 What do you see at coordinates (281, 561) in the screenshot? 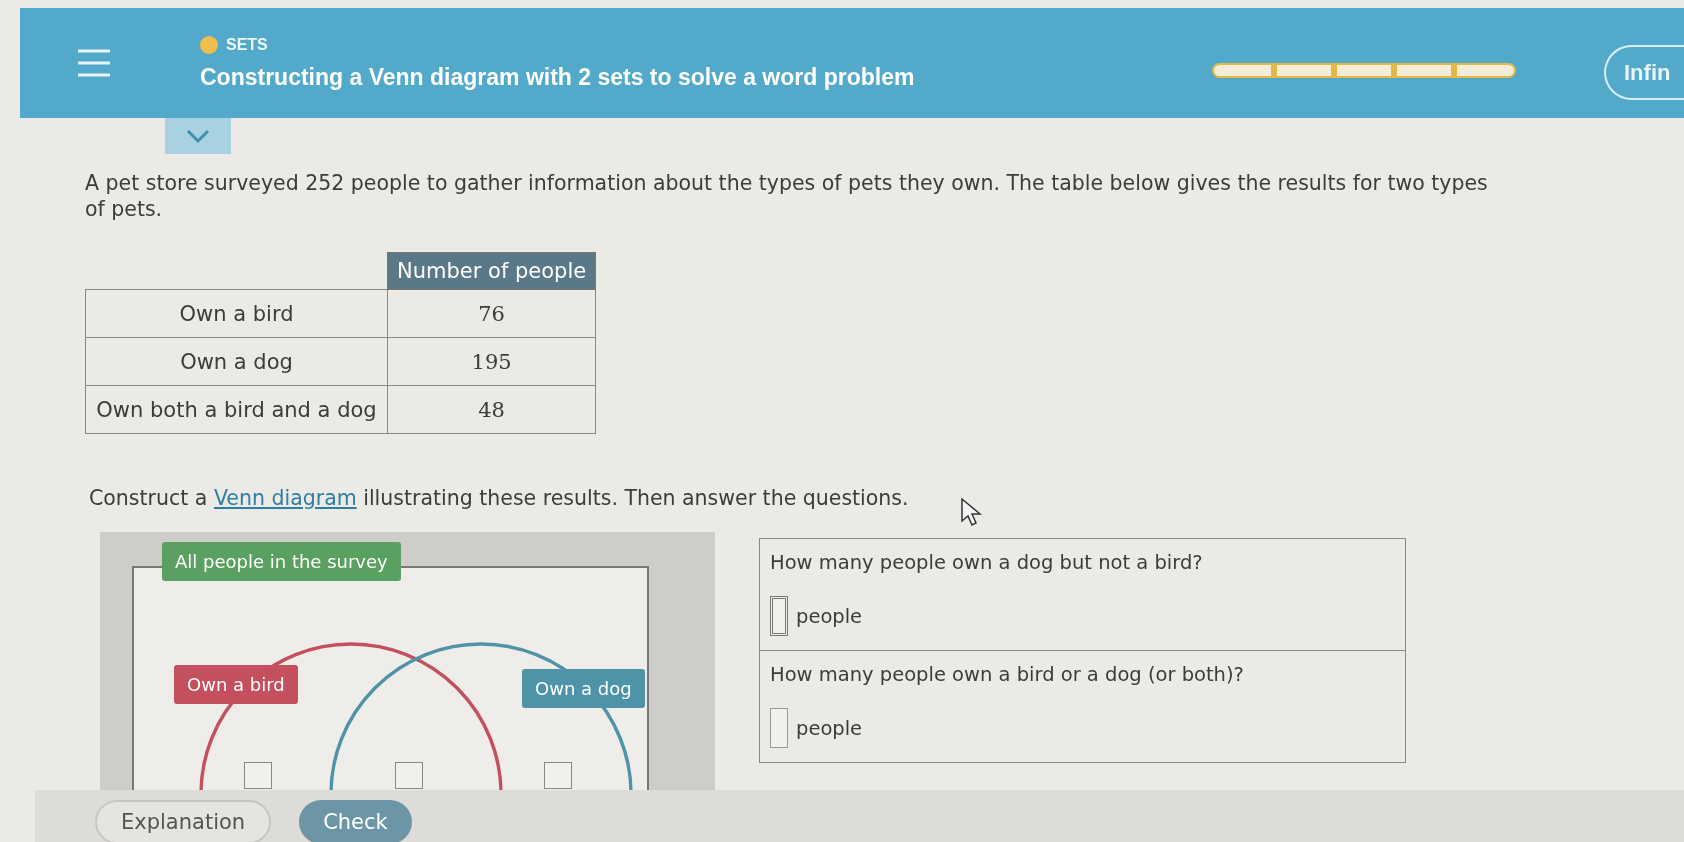
I see `universe-label: All people in the survey` at bounding box center [281, 561].